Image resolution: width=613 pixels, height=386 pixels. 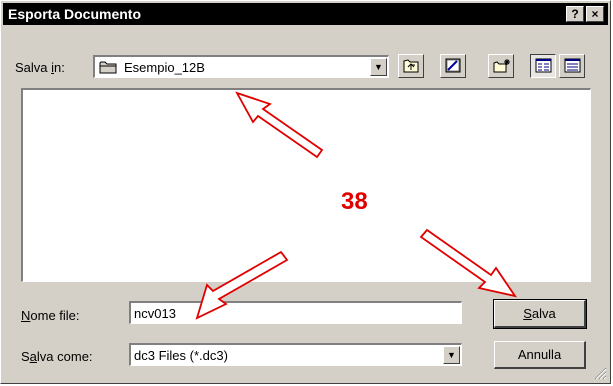 What do you see at coordinates (279, 125) in the screenshot?
I see `arrow-to-save-in` at bounding box center [279, 125].